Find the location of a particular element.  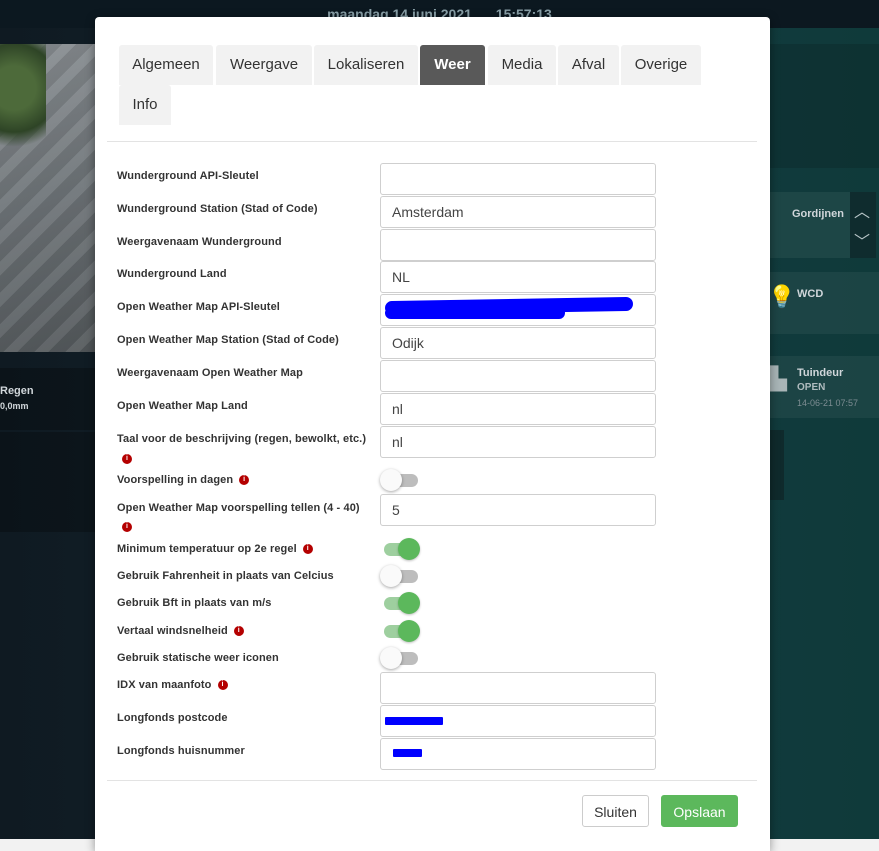

save-button: Opslaan is located at coordinates (699, 811).